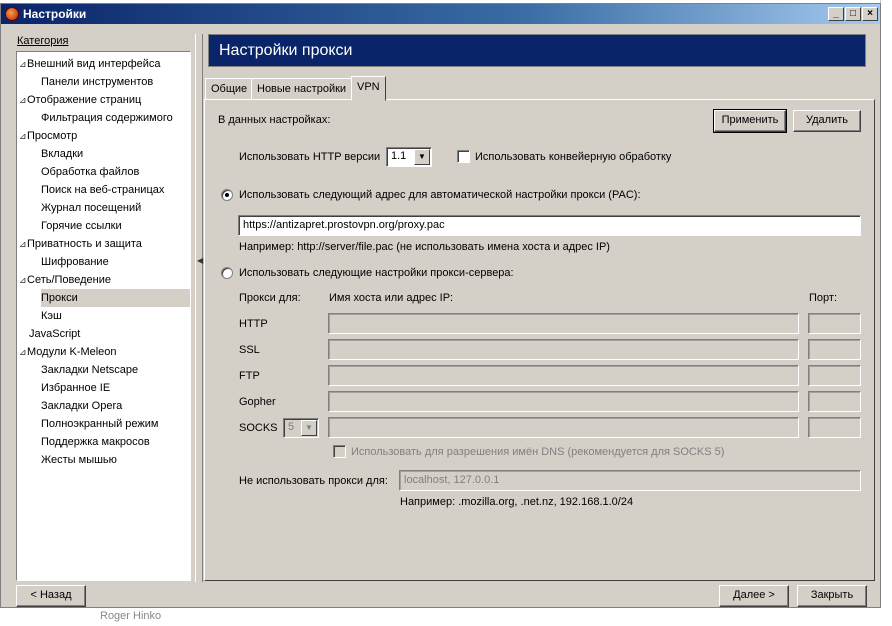 Image resolution: width=892 pixels, height=626 pixels. Describe the element at coordinates (51, 596) in the screenshot. I see `back-button: < Назад` at that location.